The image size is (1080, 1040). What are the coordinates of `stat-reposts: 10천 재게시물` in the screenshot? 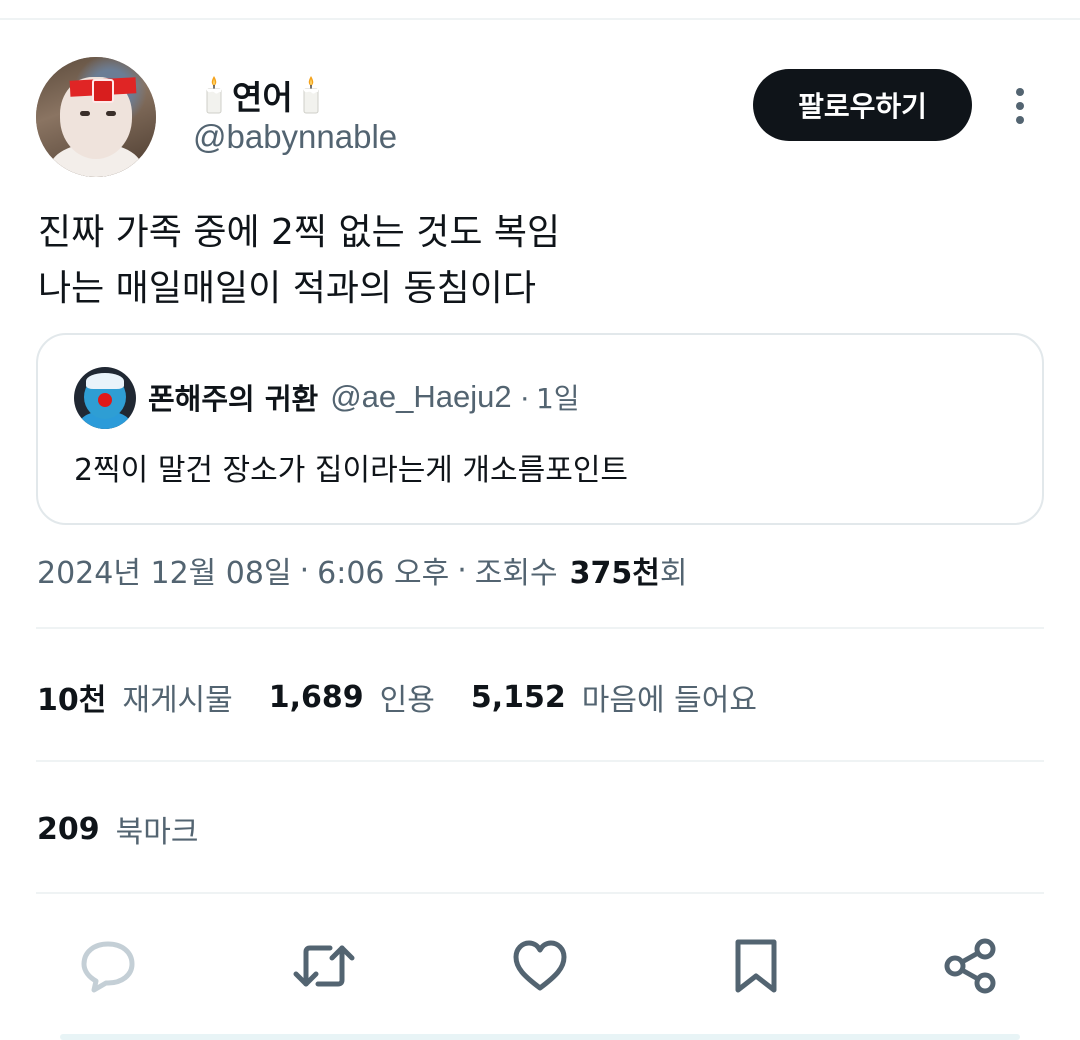 It's located at (135, 697).